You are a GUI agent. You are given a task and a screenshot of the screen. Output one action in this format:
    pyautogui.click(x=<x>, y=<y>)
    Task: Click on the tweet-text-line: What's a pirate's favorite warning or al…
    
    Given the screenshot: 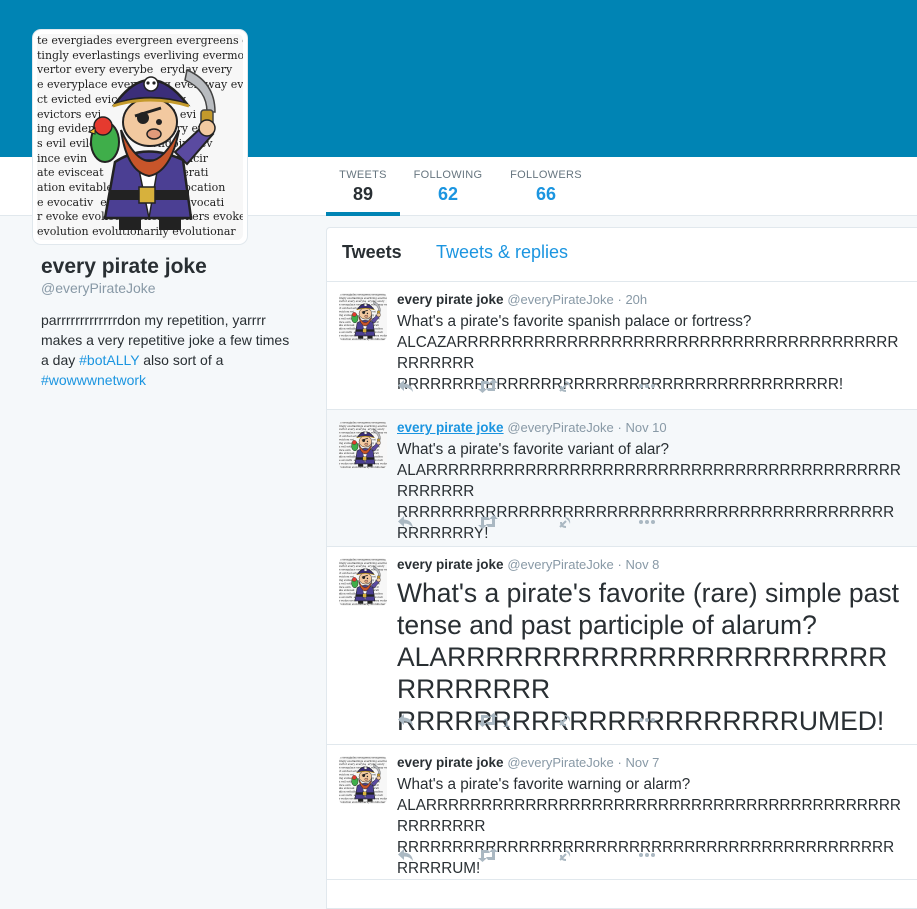 What is the action you would take?
    pyautogui.click(x=544, y=784)
    